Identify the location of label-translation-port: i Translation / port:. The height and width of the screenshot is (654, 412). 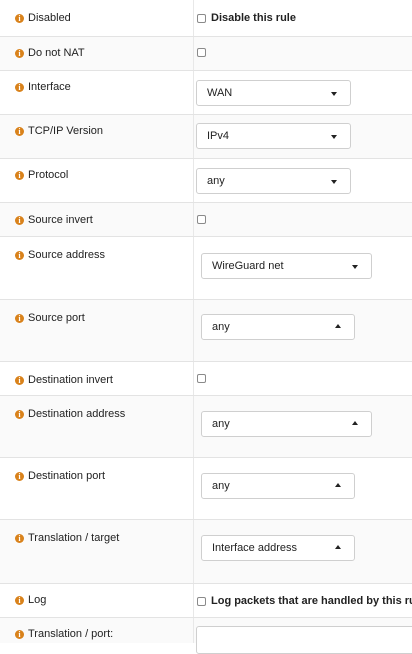
(64, 634).